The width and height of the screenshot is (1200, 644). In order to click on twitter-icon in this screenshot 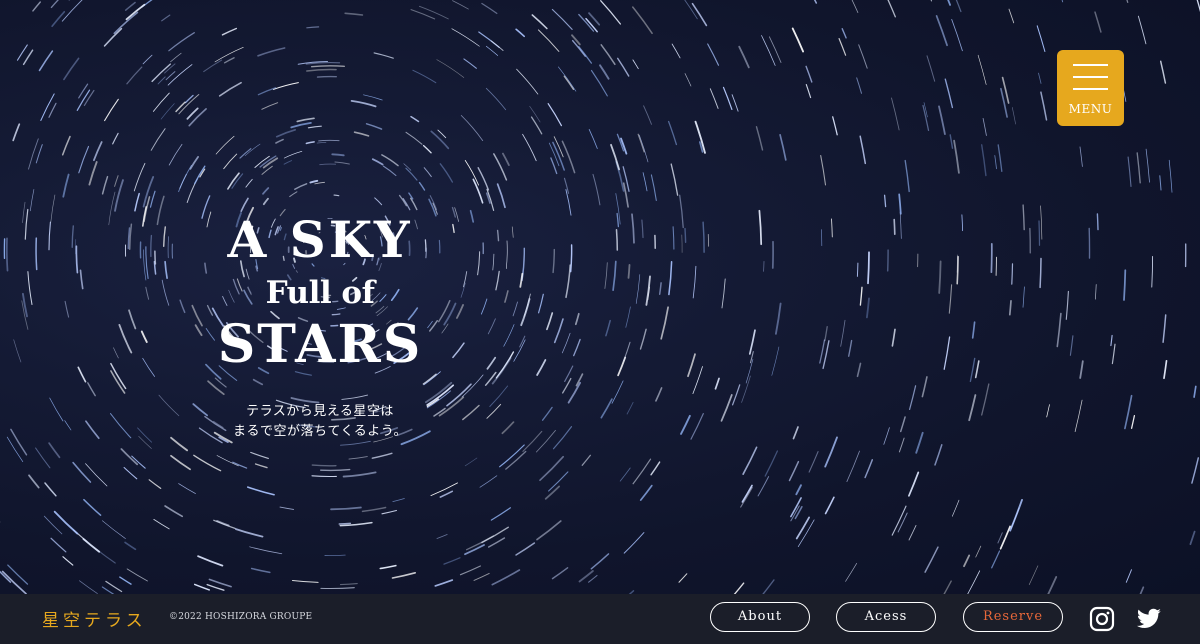, I will do `click(1149, 619)`.